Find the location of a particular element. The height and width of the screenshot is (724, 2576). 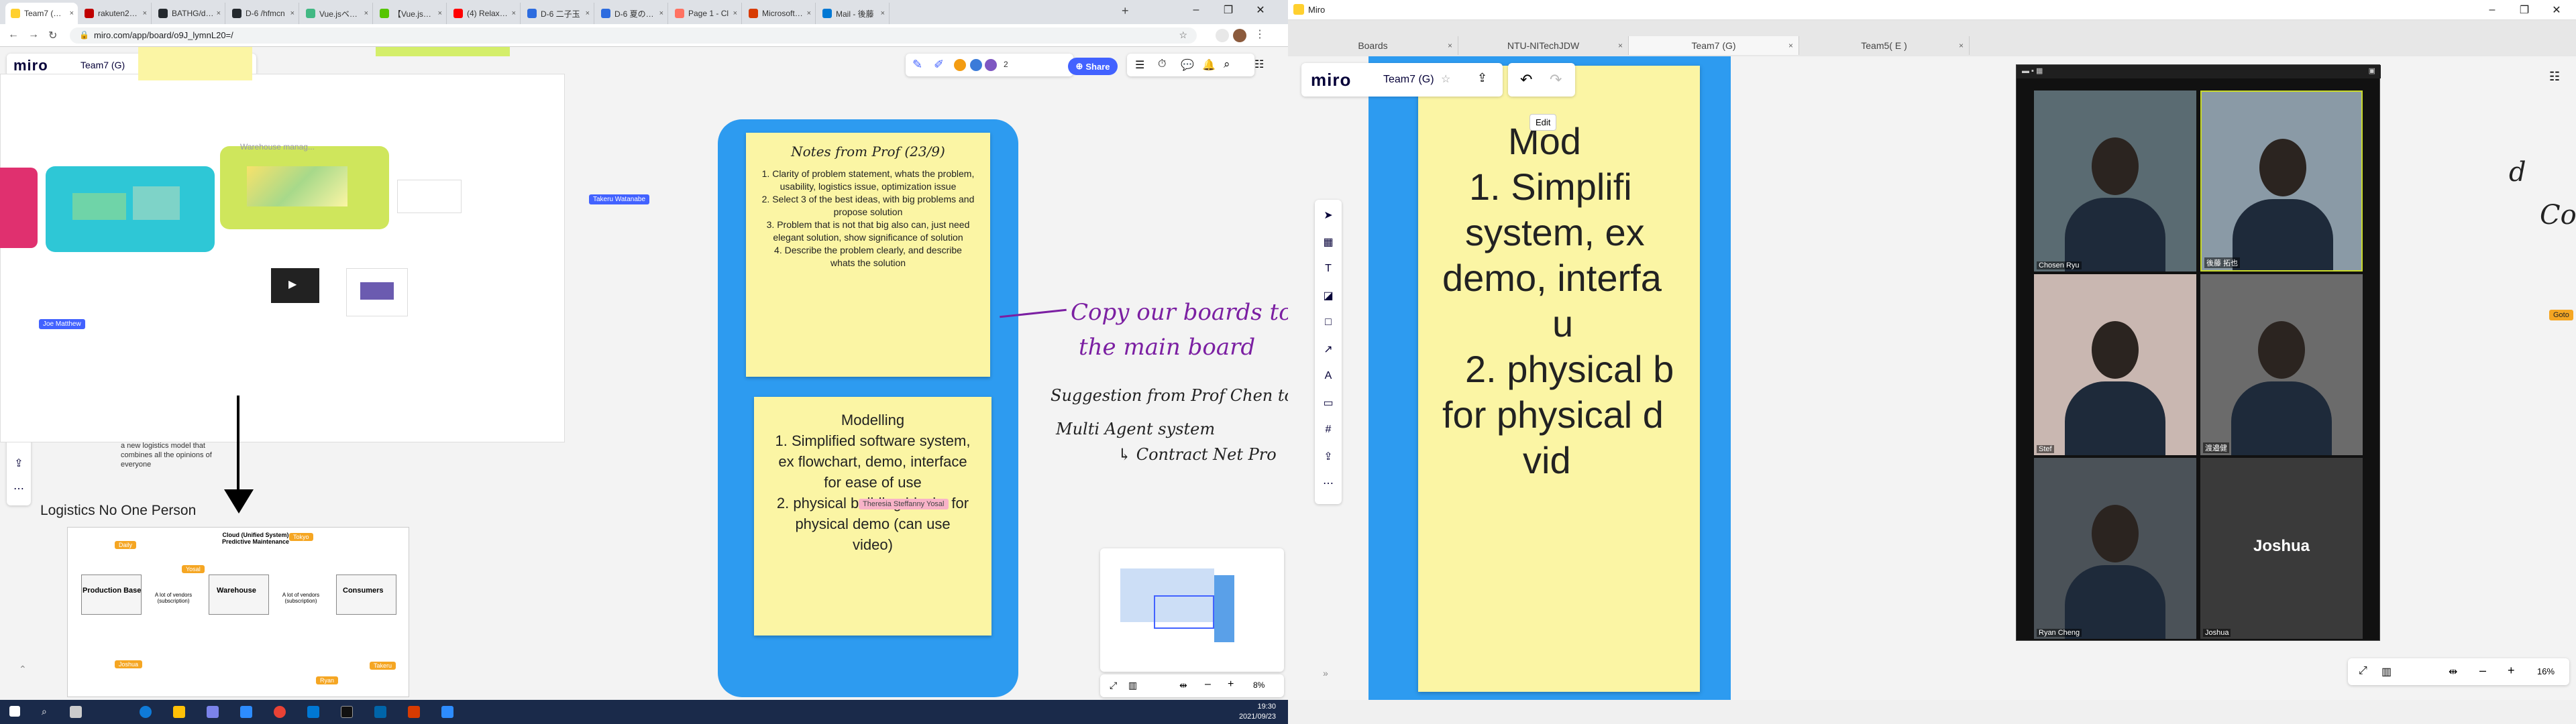

extension-icon is located at coordinates (1222, 35).